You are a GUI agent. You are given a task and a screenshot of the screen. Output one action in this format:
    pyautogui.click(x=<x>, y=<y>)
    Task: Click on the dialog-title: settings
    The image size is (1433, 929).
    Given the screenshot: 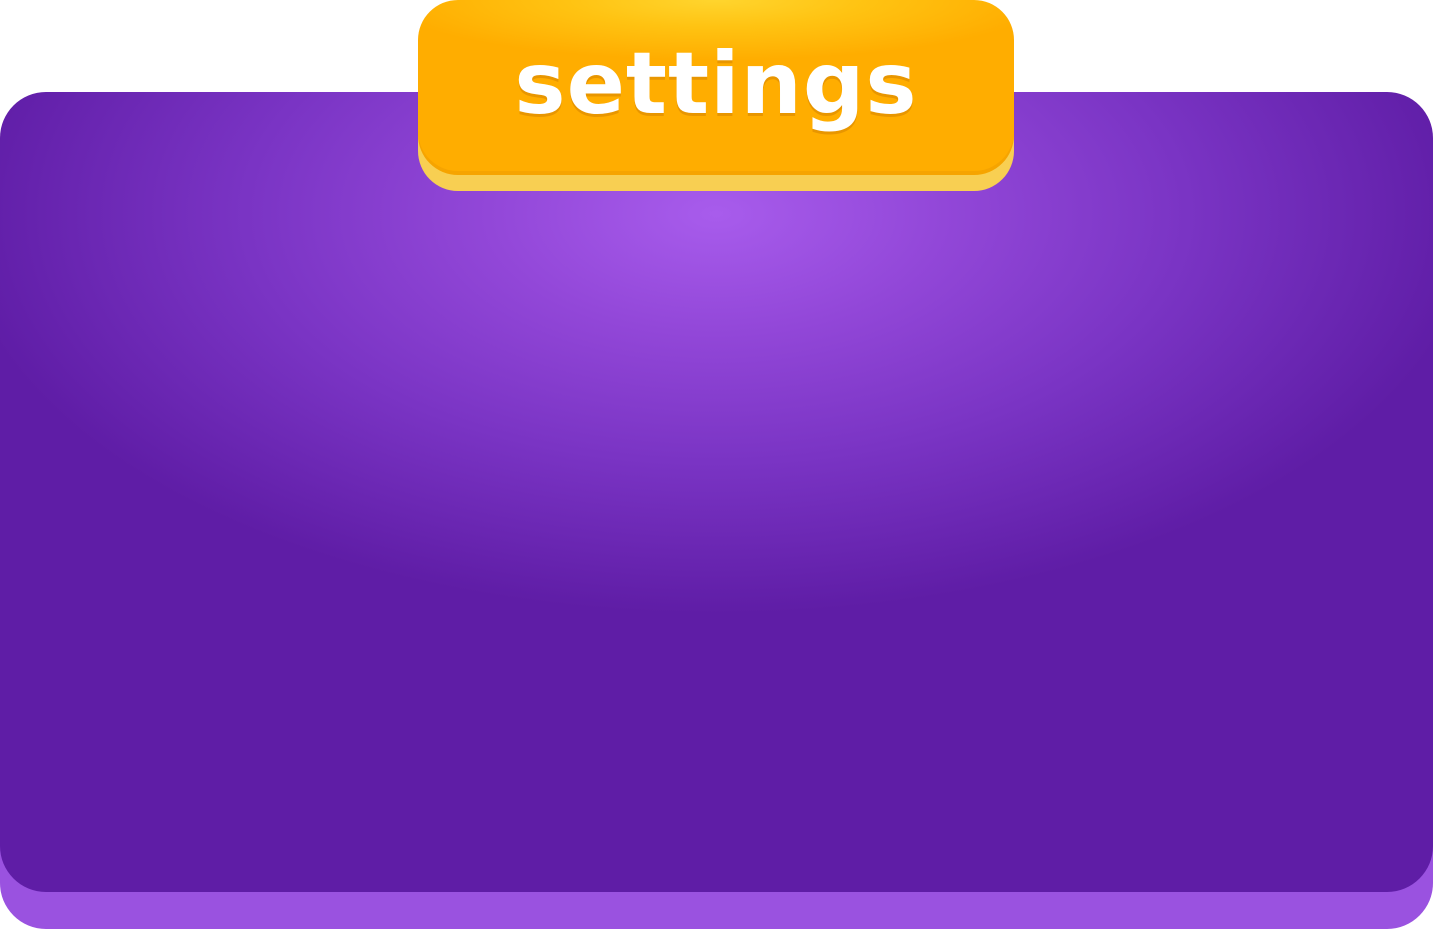 What is the action you would take?
    pyautogui.click(x=716, y=84)
    